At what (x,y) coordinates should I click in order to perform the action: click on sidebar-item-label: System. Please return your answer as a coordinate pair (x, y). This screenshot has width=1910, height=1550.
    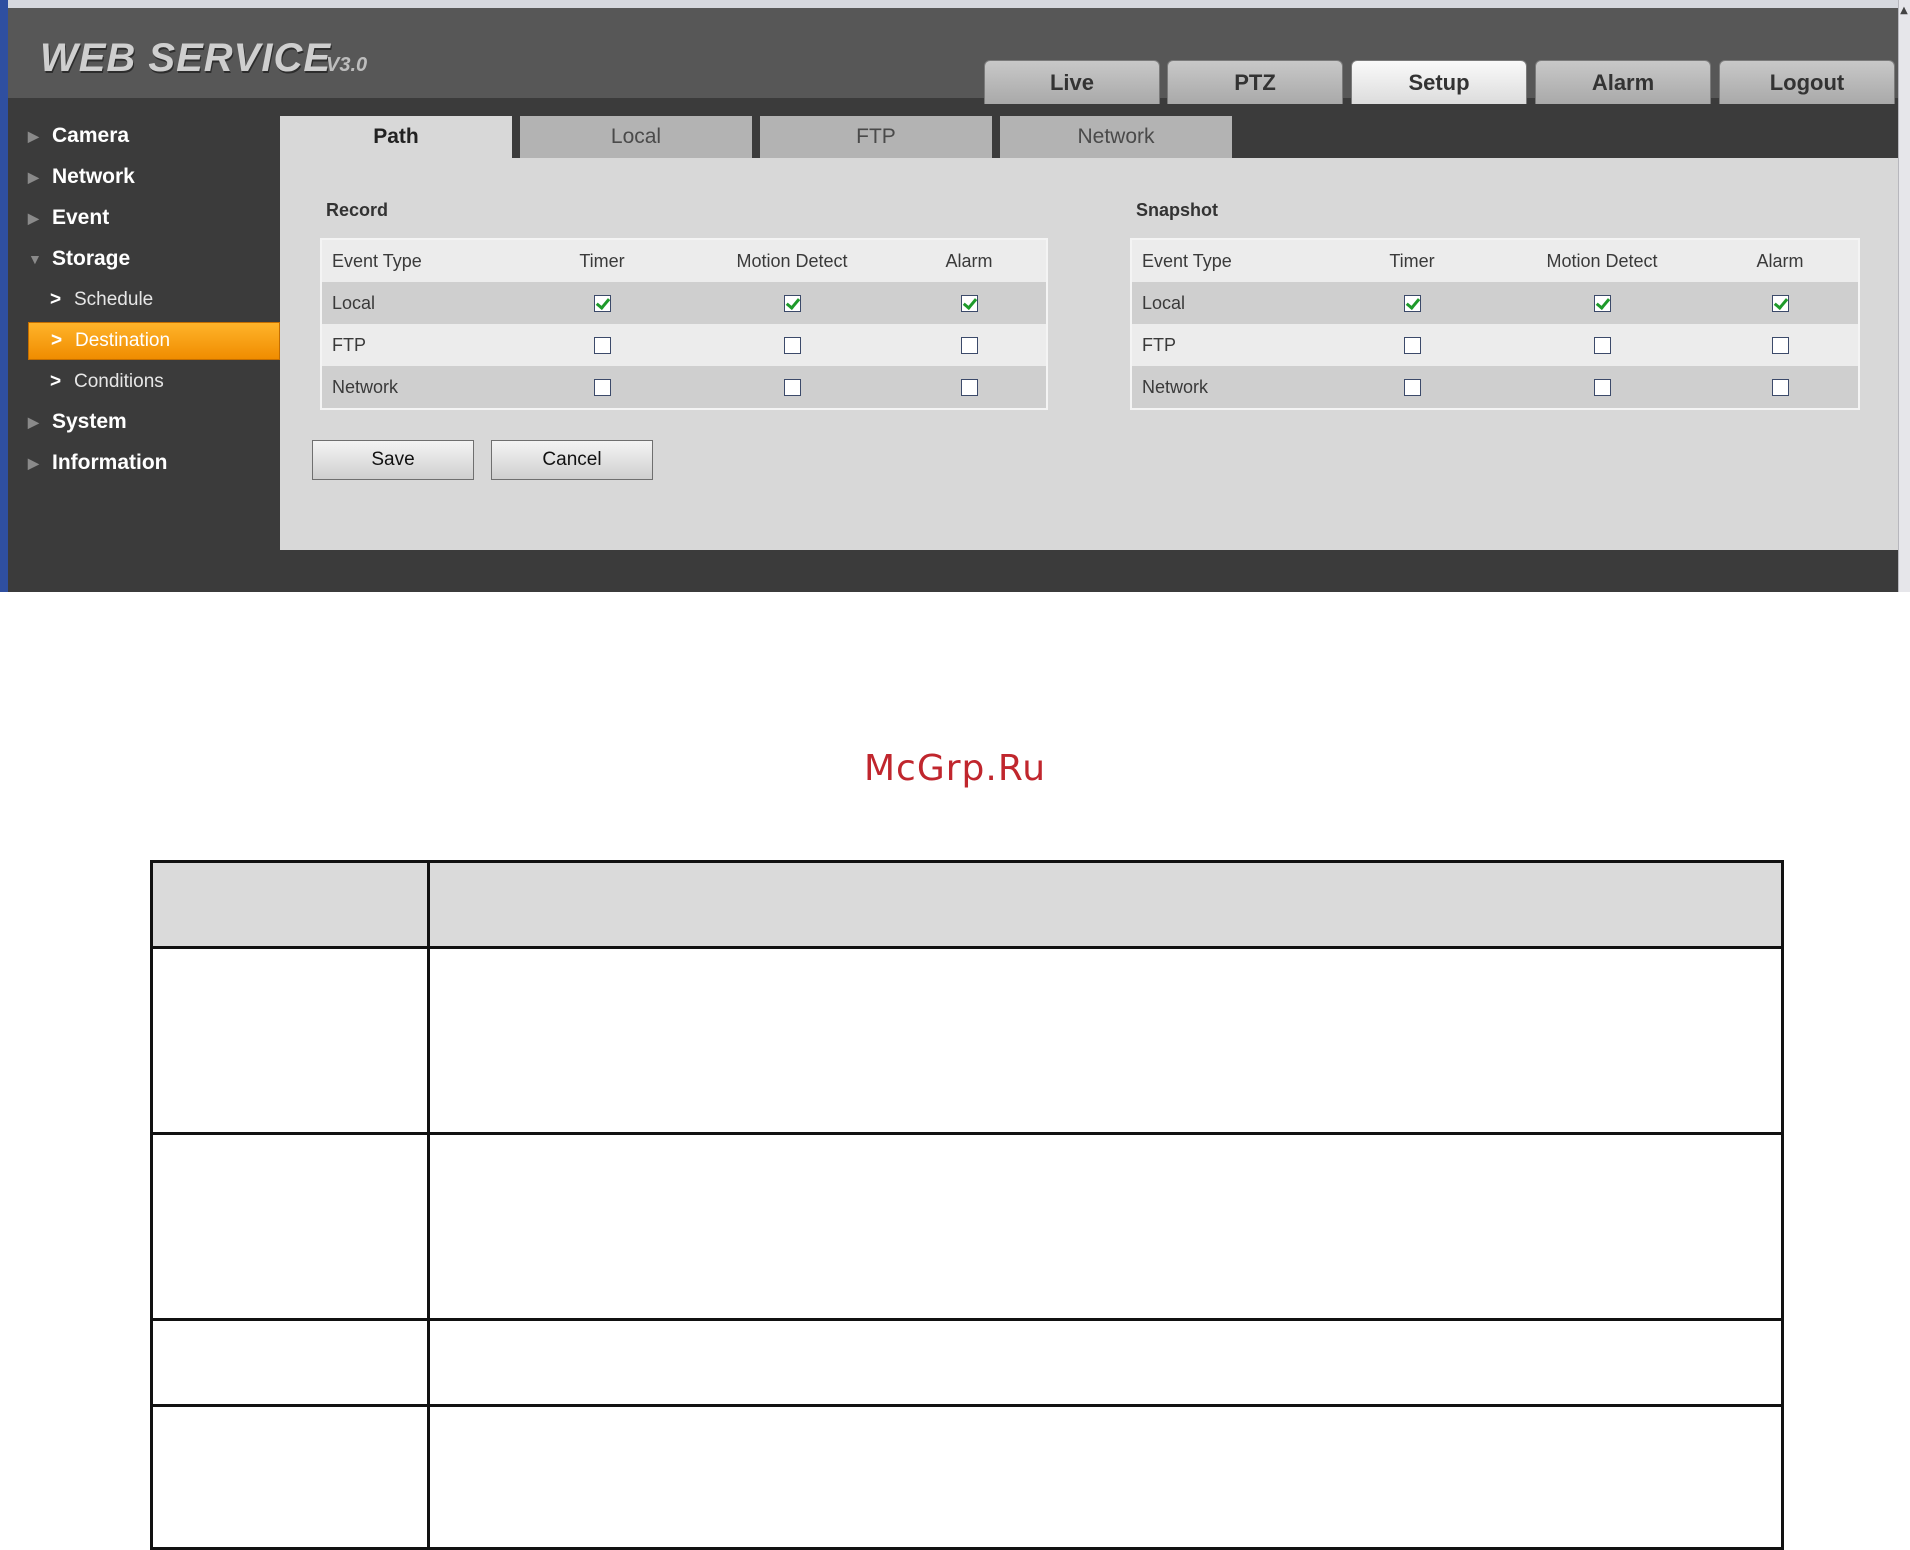
    Looking at the image, I should click on (89, 421).